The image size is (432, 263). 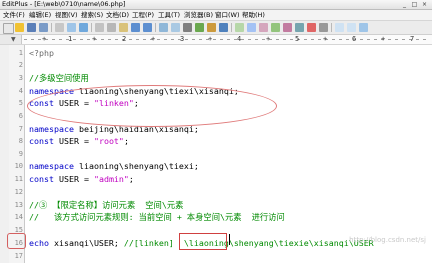 What do you see at coordinates (15, 4) in the screenshot?
I see `app-name: EditPlus` at bounding box center [15, 4].